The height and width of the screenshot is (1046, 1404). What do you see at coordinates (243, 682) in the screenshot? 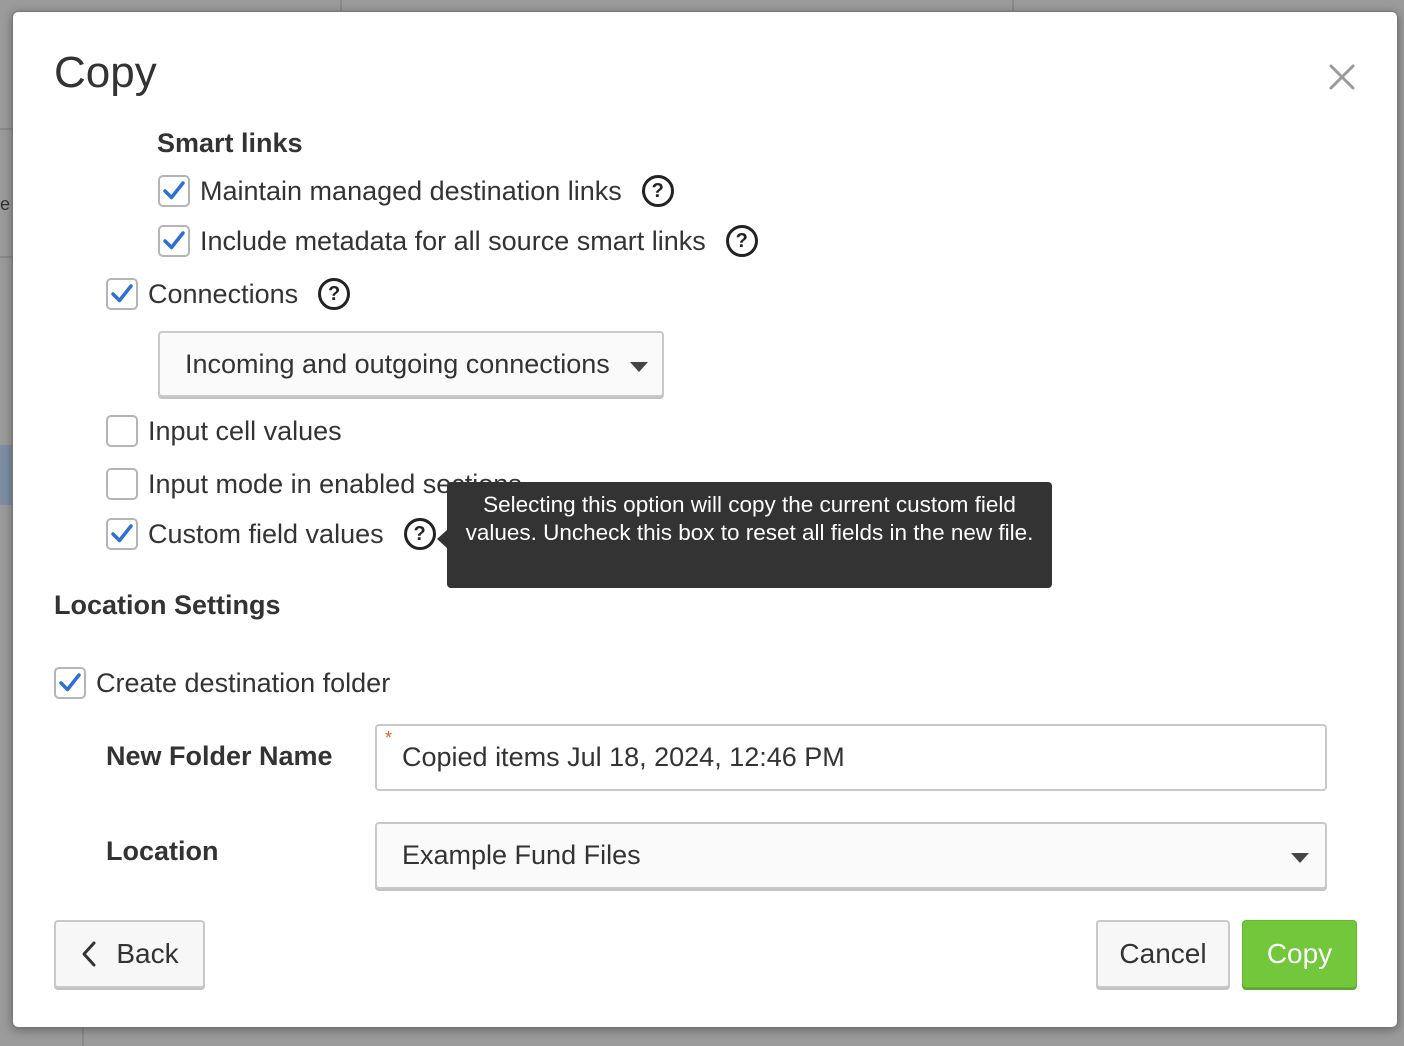
I see `create-folder-label: Create destination folder` at bounding box center [243, 682].